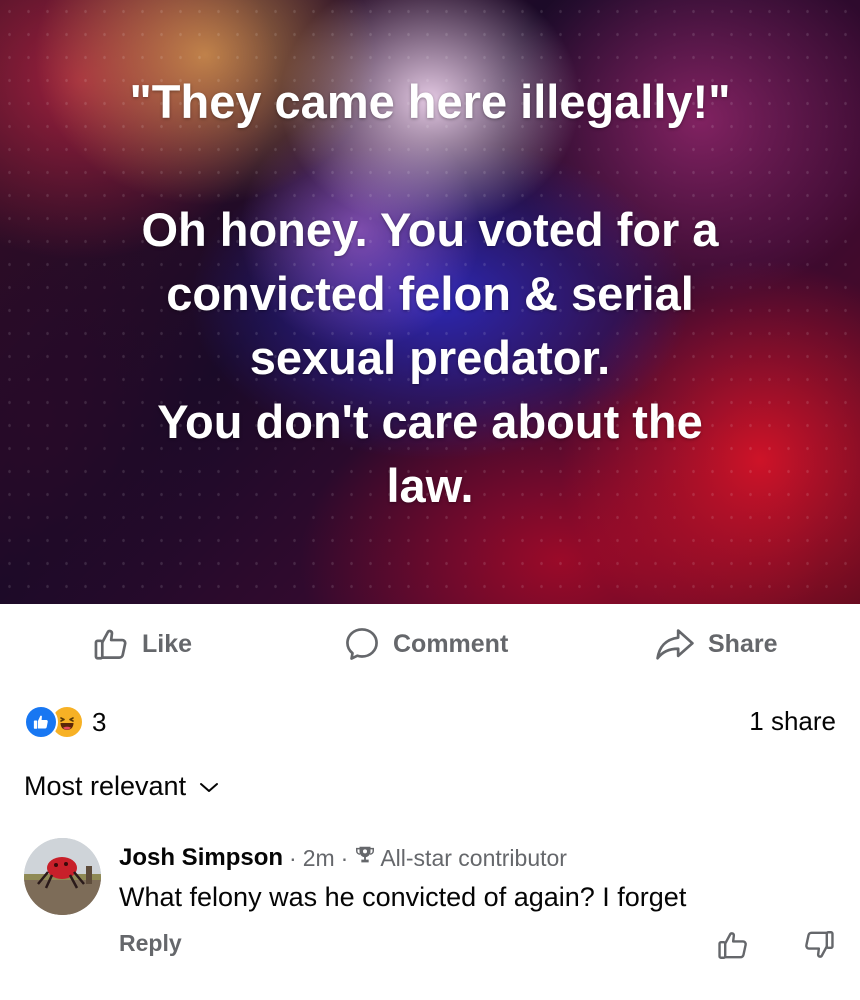 The height and width of the screenshot is (1000, 860). What do you see at coordinates (105, 786) in the screenshot?
I see `sort-label: Most relevant` at bounding box center [105, 786].